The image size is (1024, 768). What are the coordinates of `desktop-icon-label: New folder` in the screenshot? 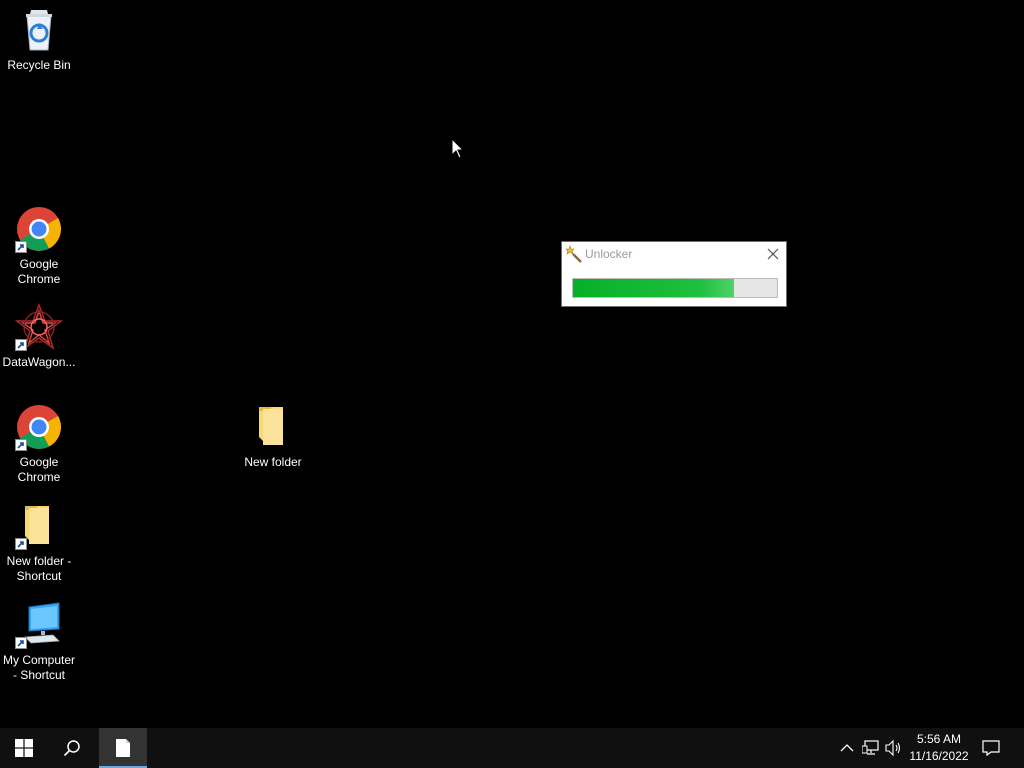 It's located at (273, 462).